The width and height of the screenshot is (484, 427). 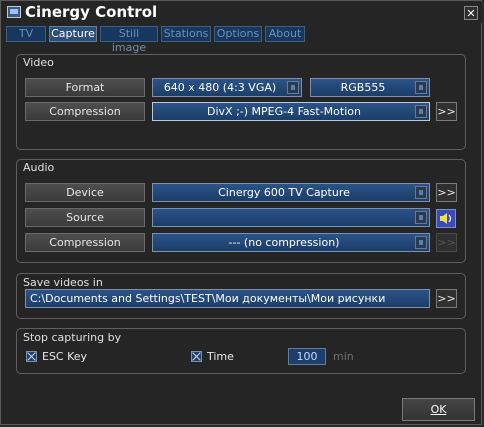 I want to click on format-button: Format, so click(x=85, y=87).